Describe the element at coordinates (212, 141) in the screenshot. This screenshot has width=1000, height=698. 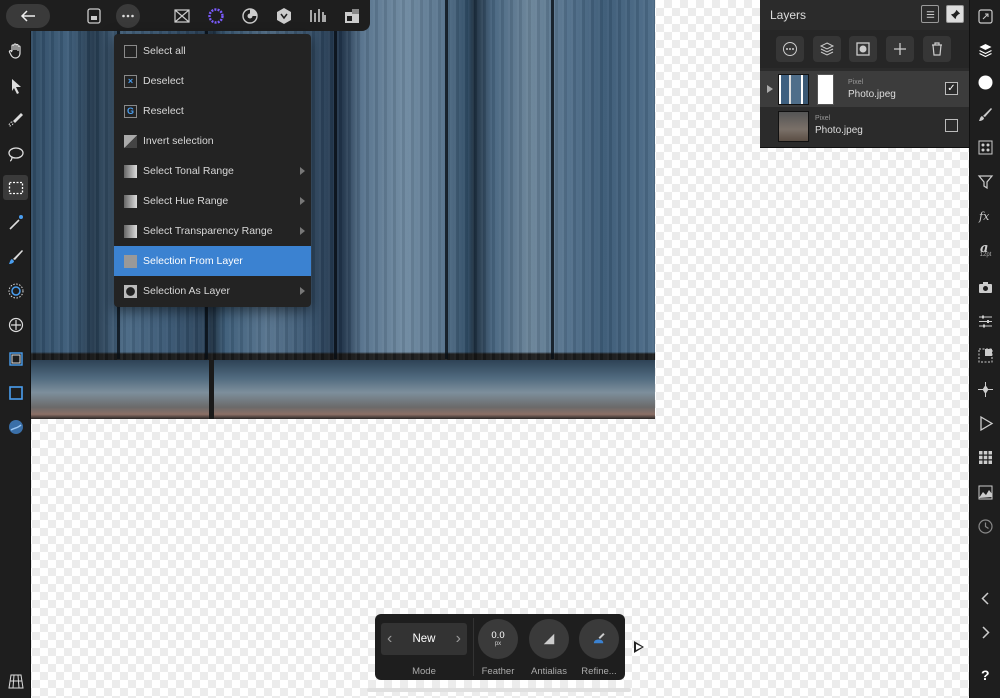
I see `menu-item-invert-selection: Invert selection` at that location.